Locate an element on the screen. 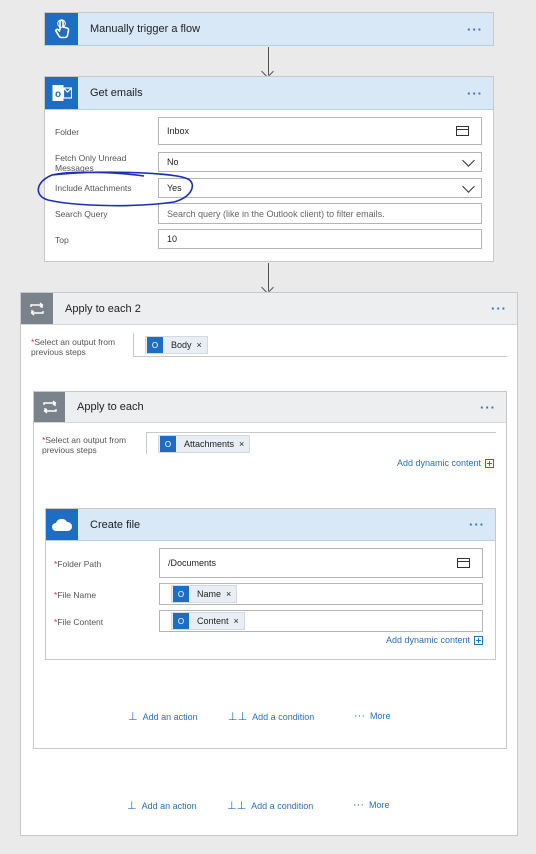 The width and height of the screenshot is (536, 854). folder-field: Inbox is located at coordinates (320, 131).